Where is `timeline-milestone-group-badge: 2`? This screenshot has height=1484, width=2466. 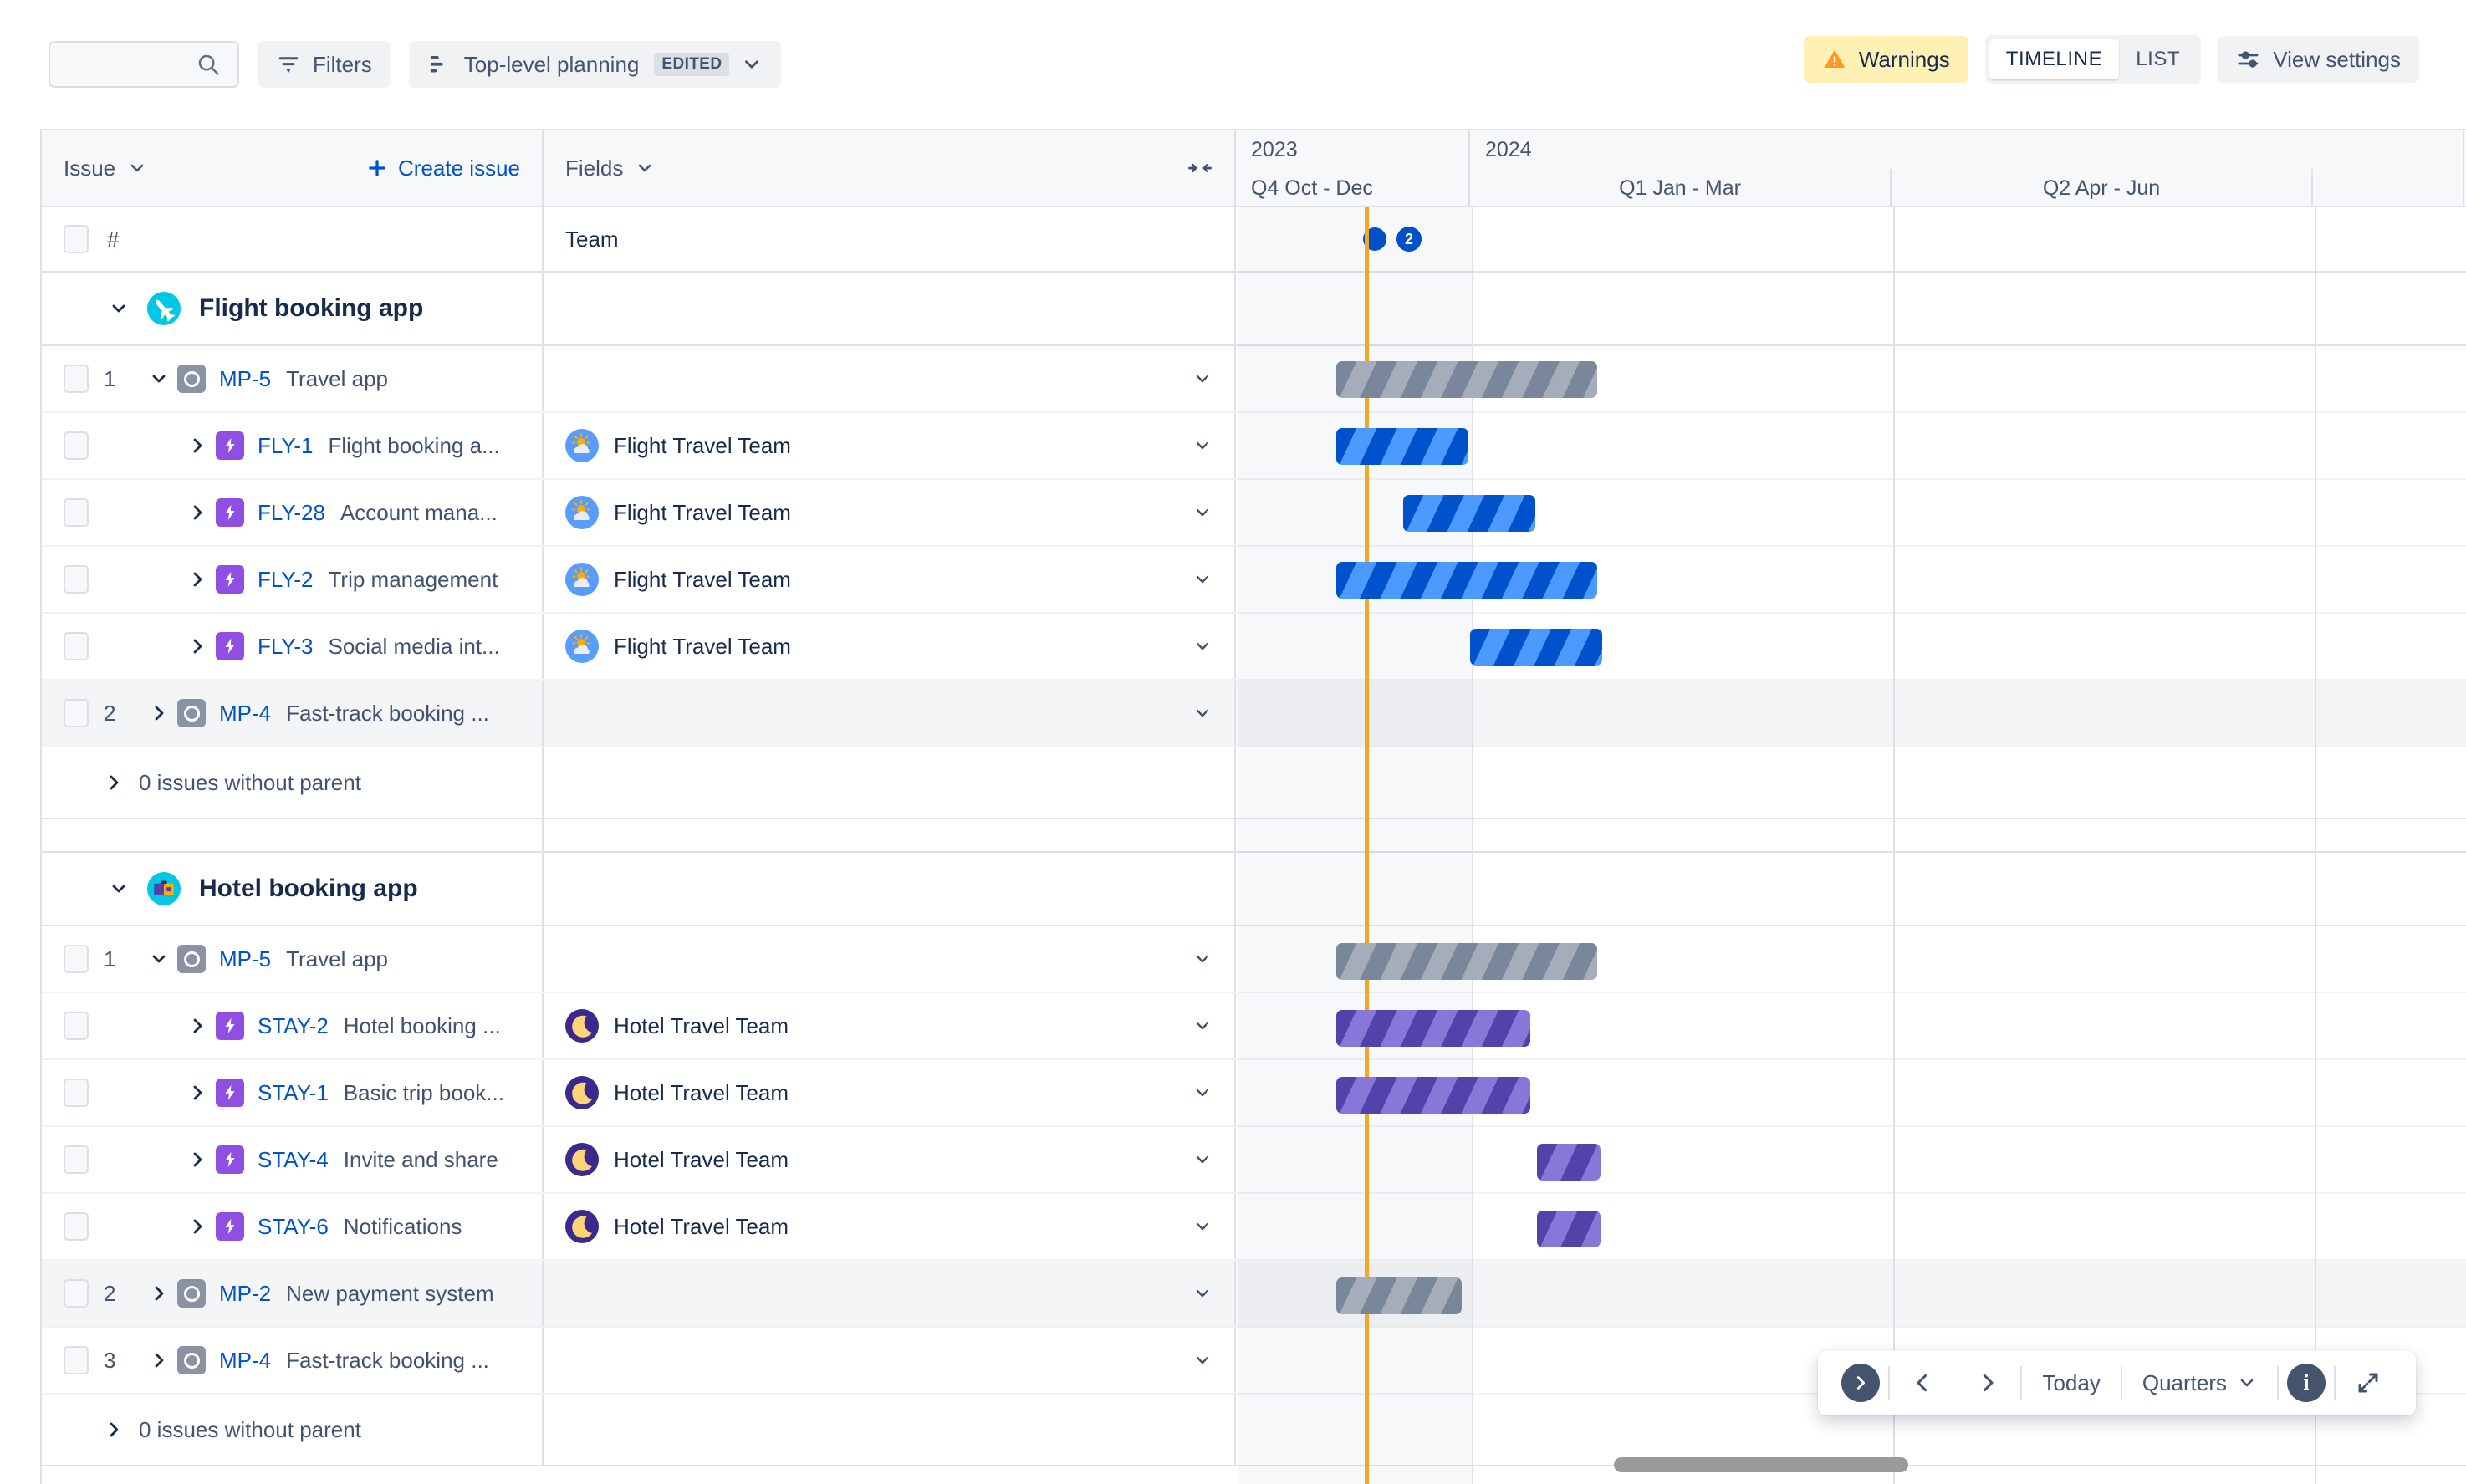 timeline-milestone-group-badge: 2 is located at coordinates (1409, 240).